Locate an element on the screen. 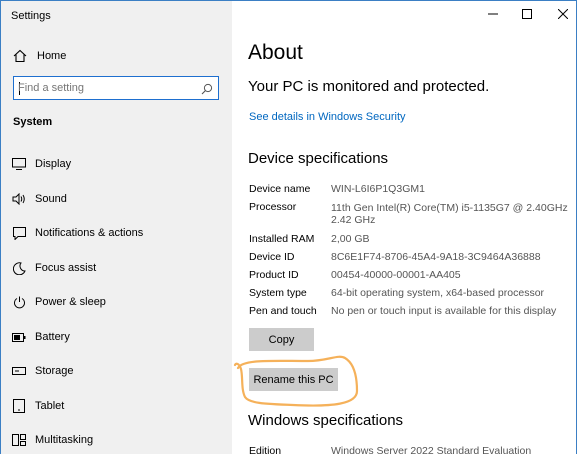 Image resolution: width=579 pixels, height=454 pixels. search-icon is located at coordinates (207, 91).